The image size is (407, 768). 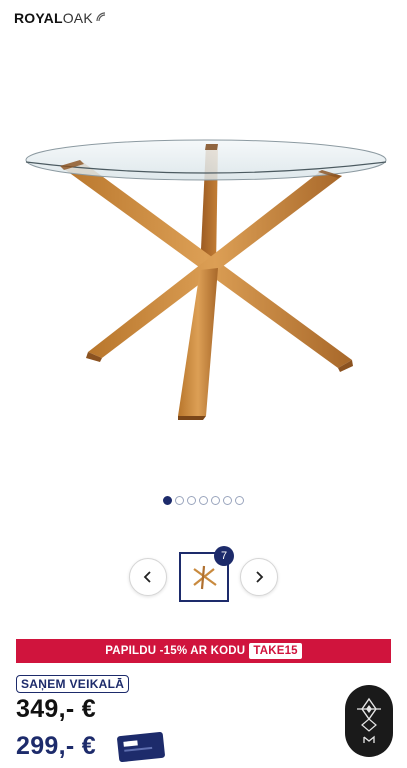 What do you see at coordinates (56, 709) in the screenshot?
I see `price-regular: 349,- €` at bounding box center [56, 709].